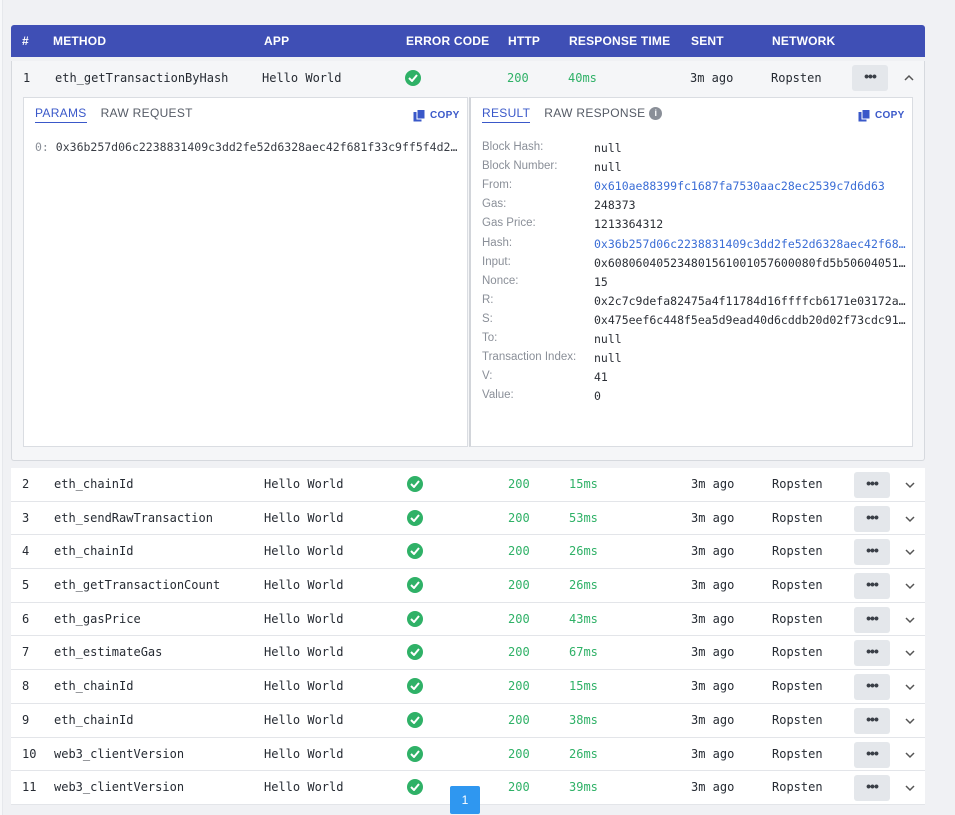 The image size is (955, 815). I want to click on row-response-time: 53ms, so click(583, 517).